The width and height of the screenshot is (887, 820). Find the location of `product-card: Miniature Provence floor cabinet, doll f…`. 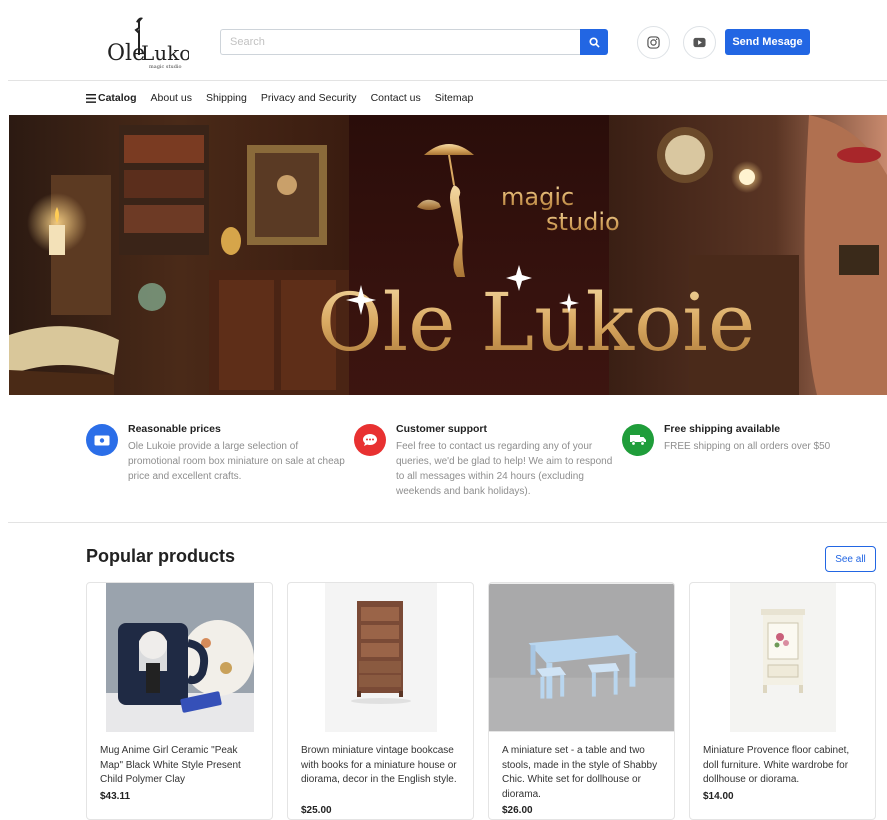

product-card: Miniature Provence floor cabinet, doll f… is located at coordinates (782, 701).